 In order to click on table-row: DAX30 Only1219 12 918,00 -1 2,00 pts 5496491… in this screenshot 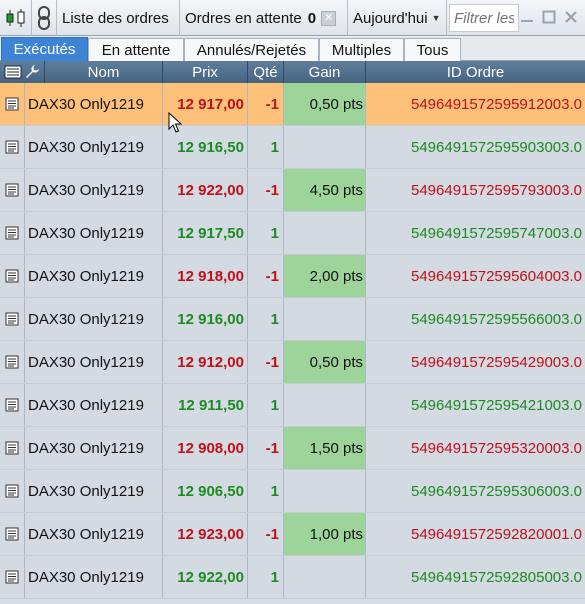, I will do `click(292, 276)`.